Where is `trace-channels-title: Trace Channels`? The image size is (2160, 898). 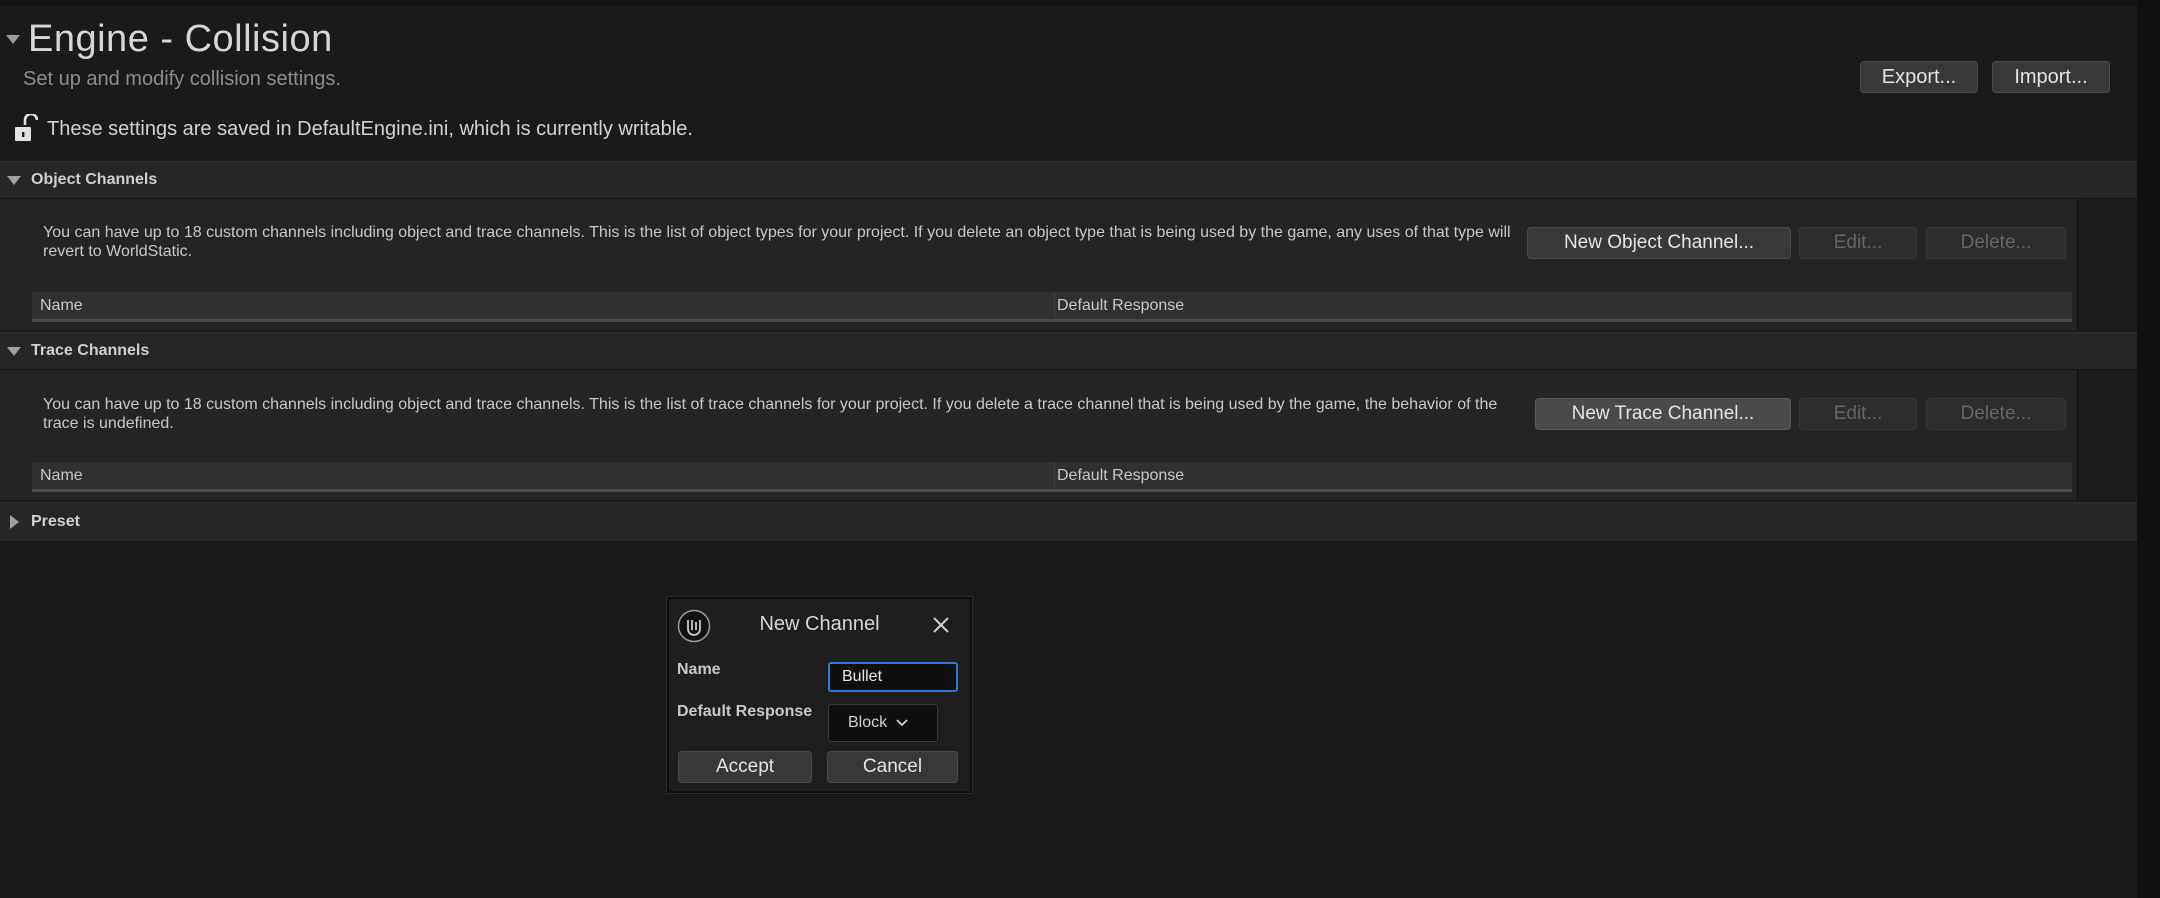
trace-channels-title: Trace Channels is located at coordinates (90, 350).